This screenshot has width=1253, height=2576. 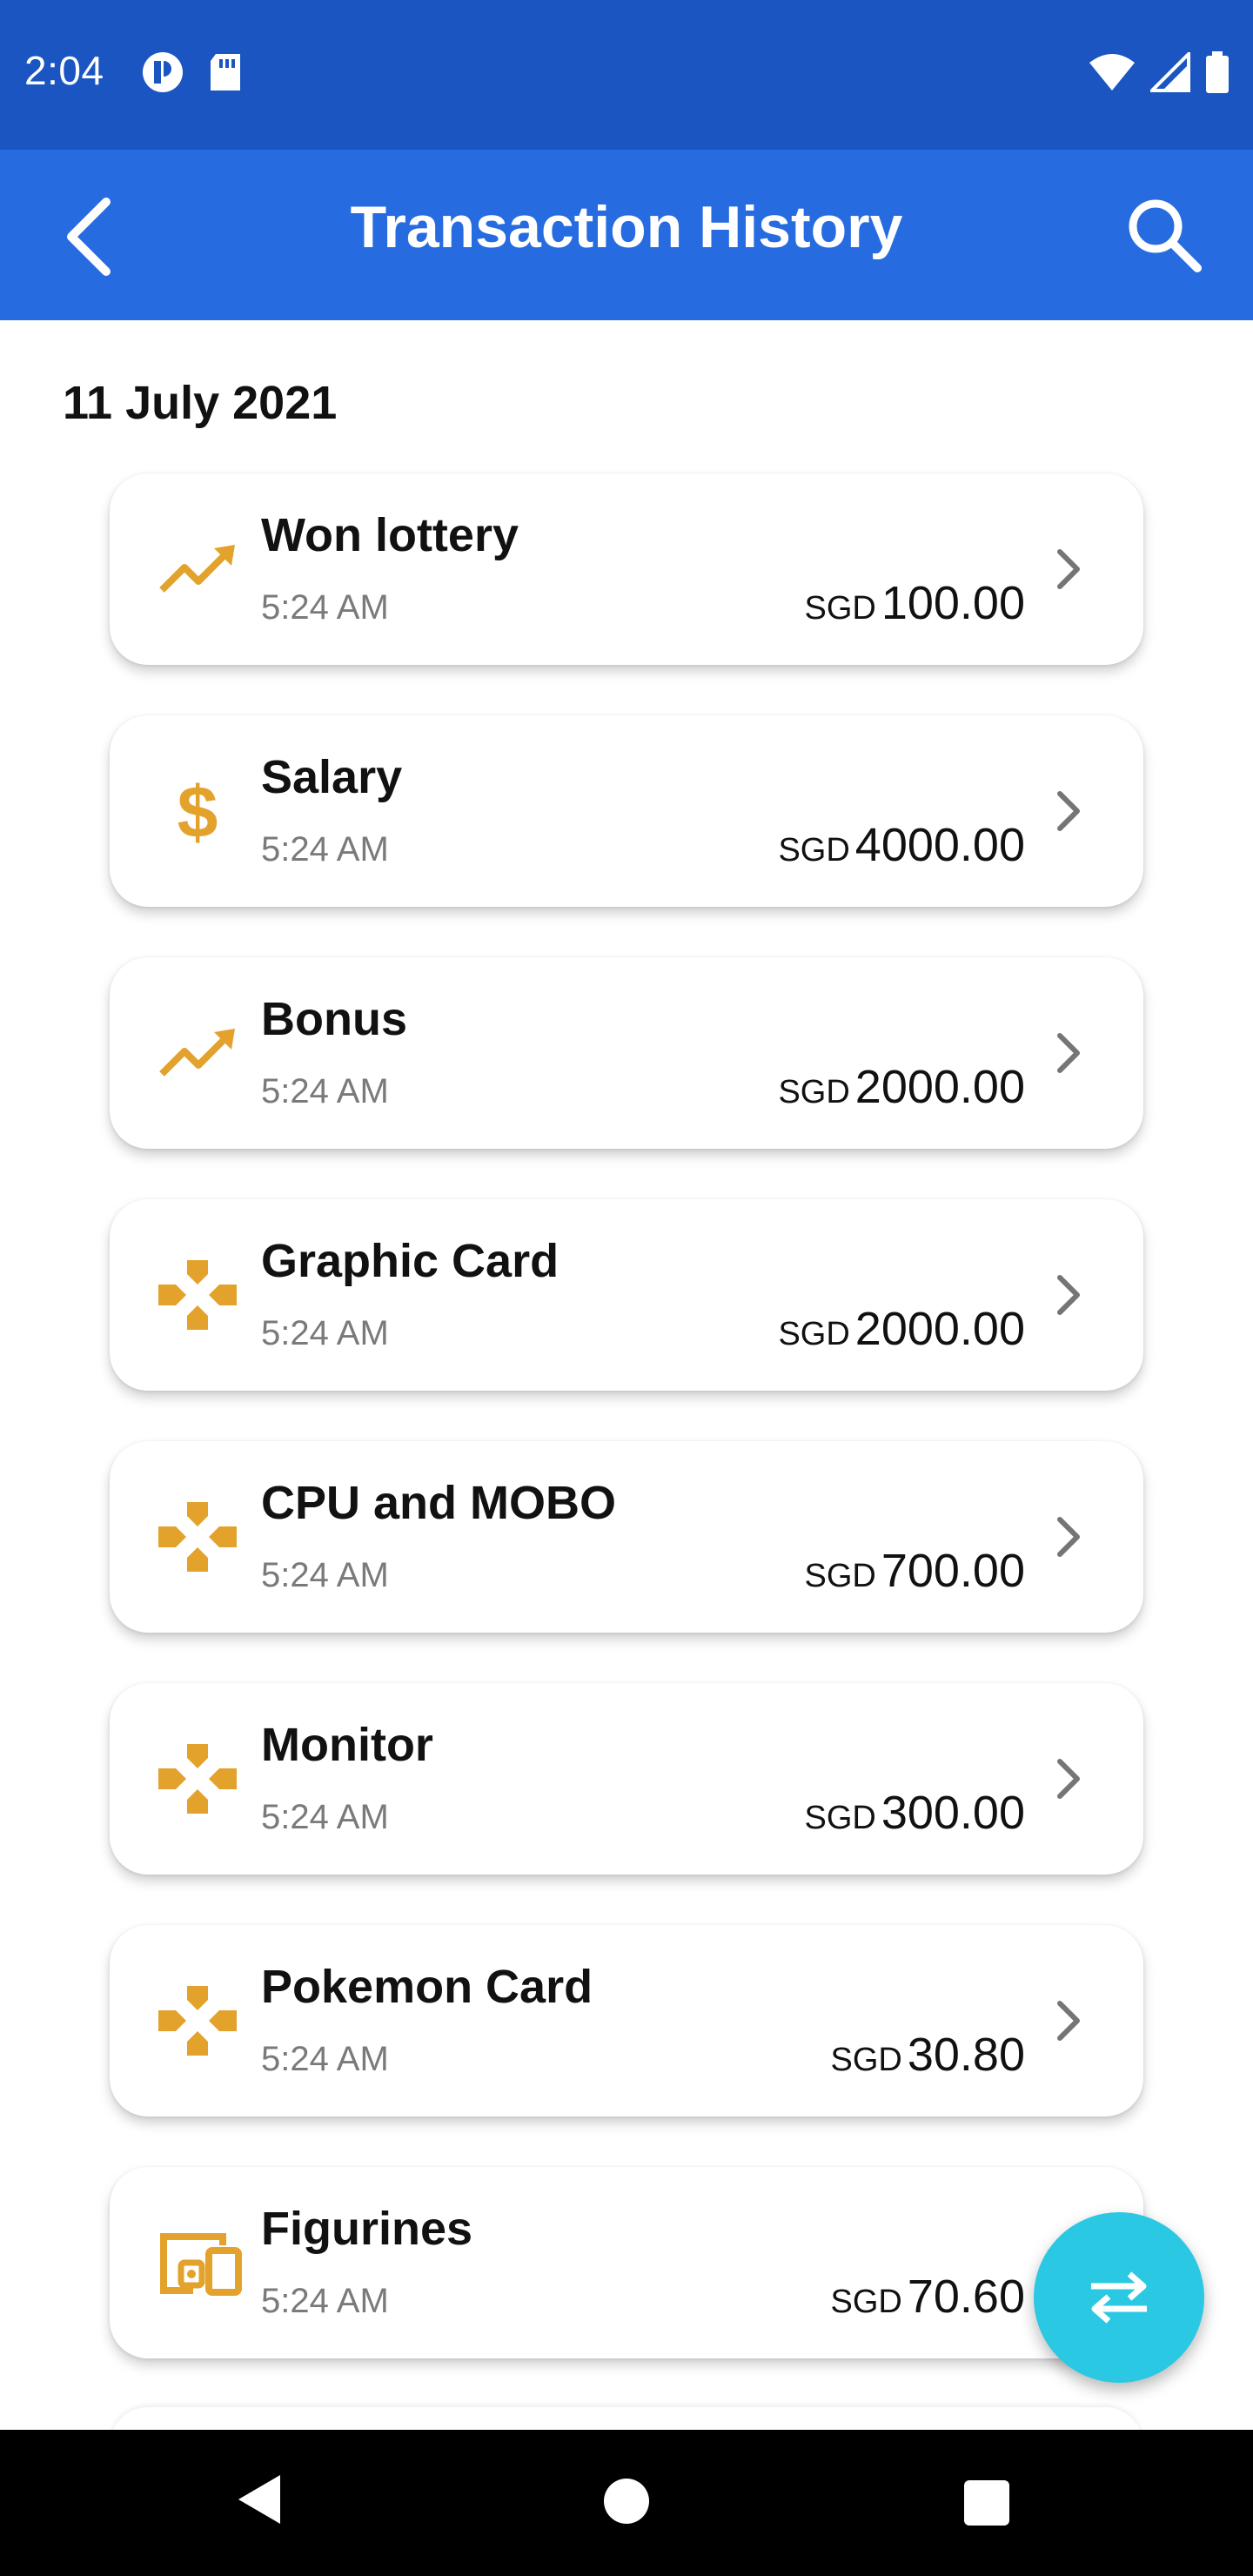 What do you see at coordinates (347, 1745) in the screenshot?
I see `transaction-title: Monitor` at bounding box center [347, 1745].